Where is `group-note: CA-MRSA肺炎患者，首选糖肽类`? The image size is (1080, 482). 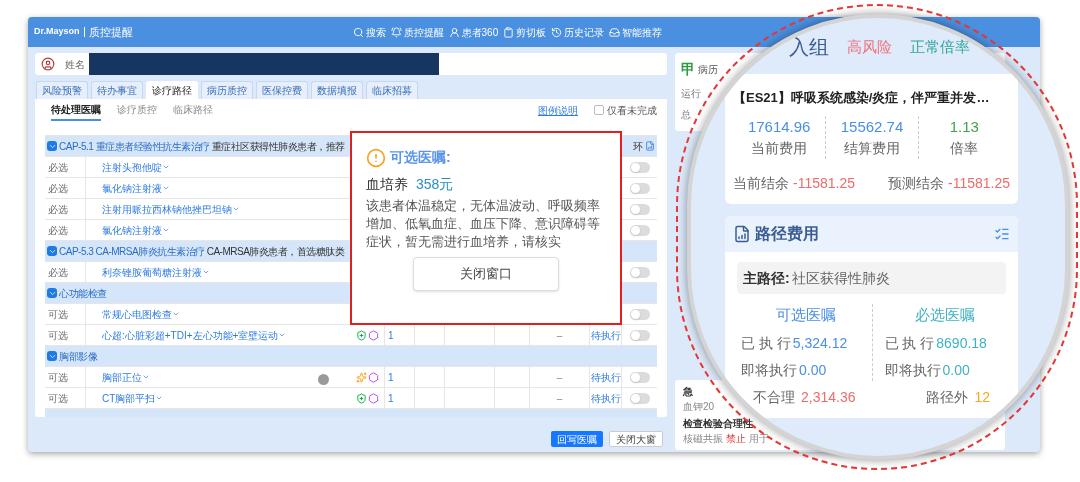
group-note: CA-MRSA肺炎患者，首选糖肽类 is located at coordinates (275, 251).